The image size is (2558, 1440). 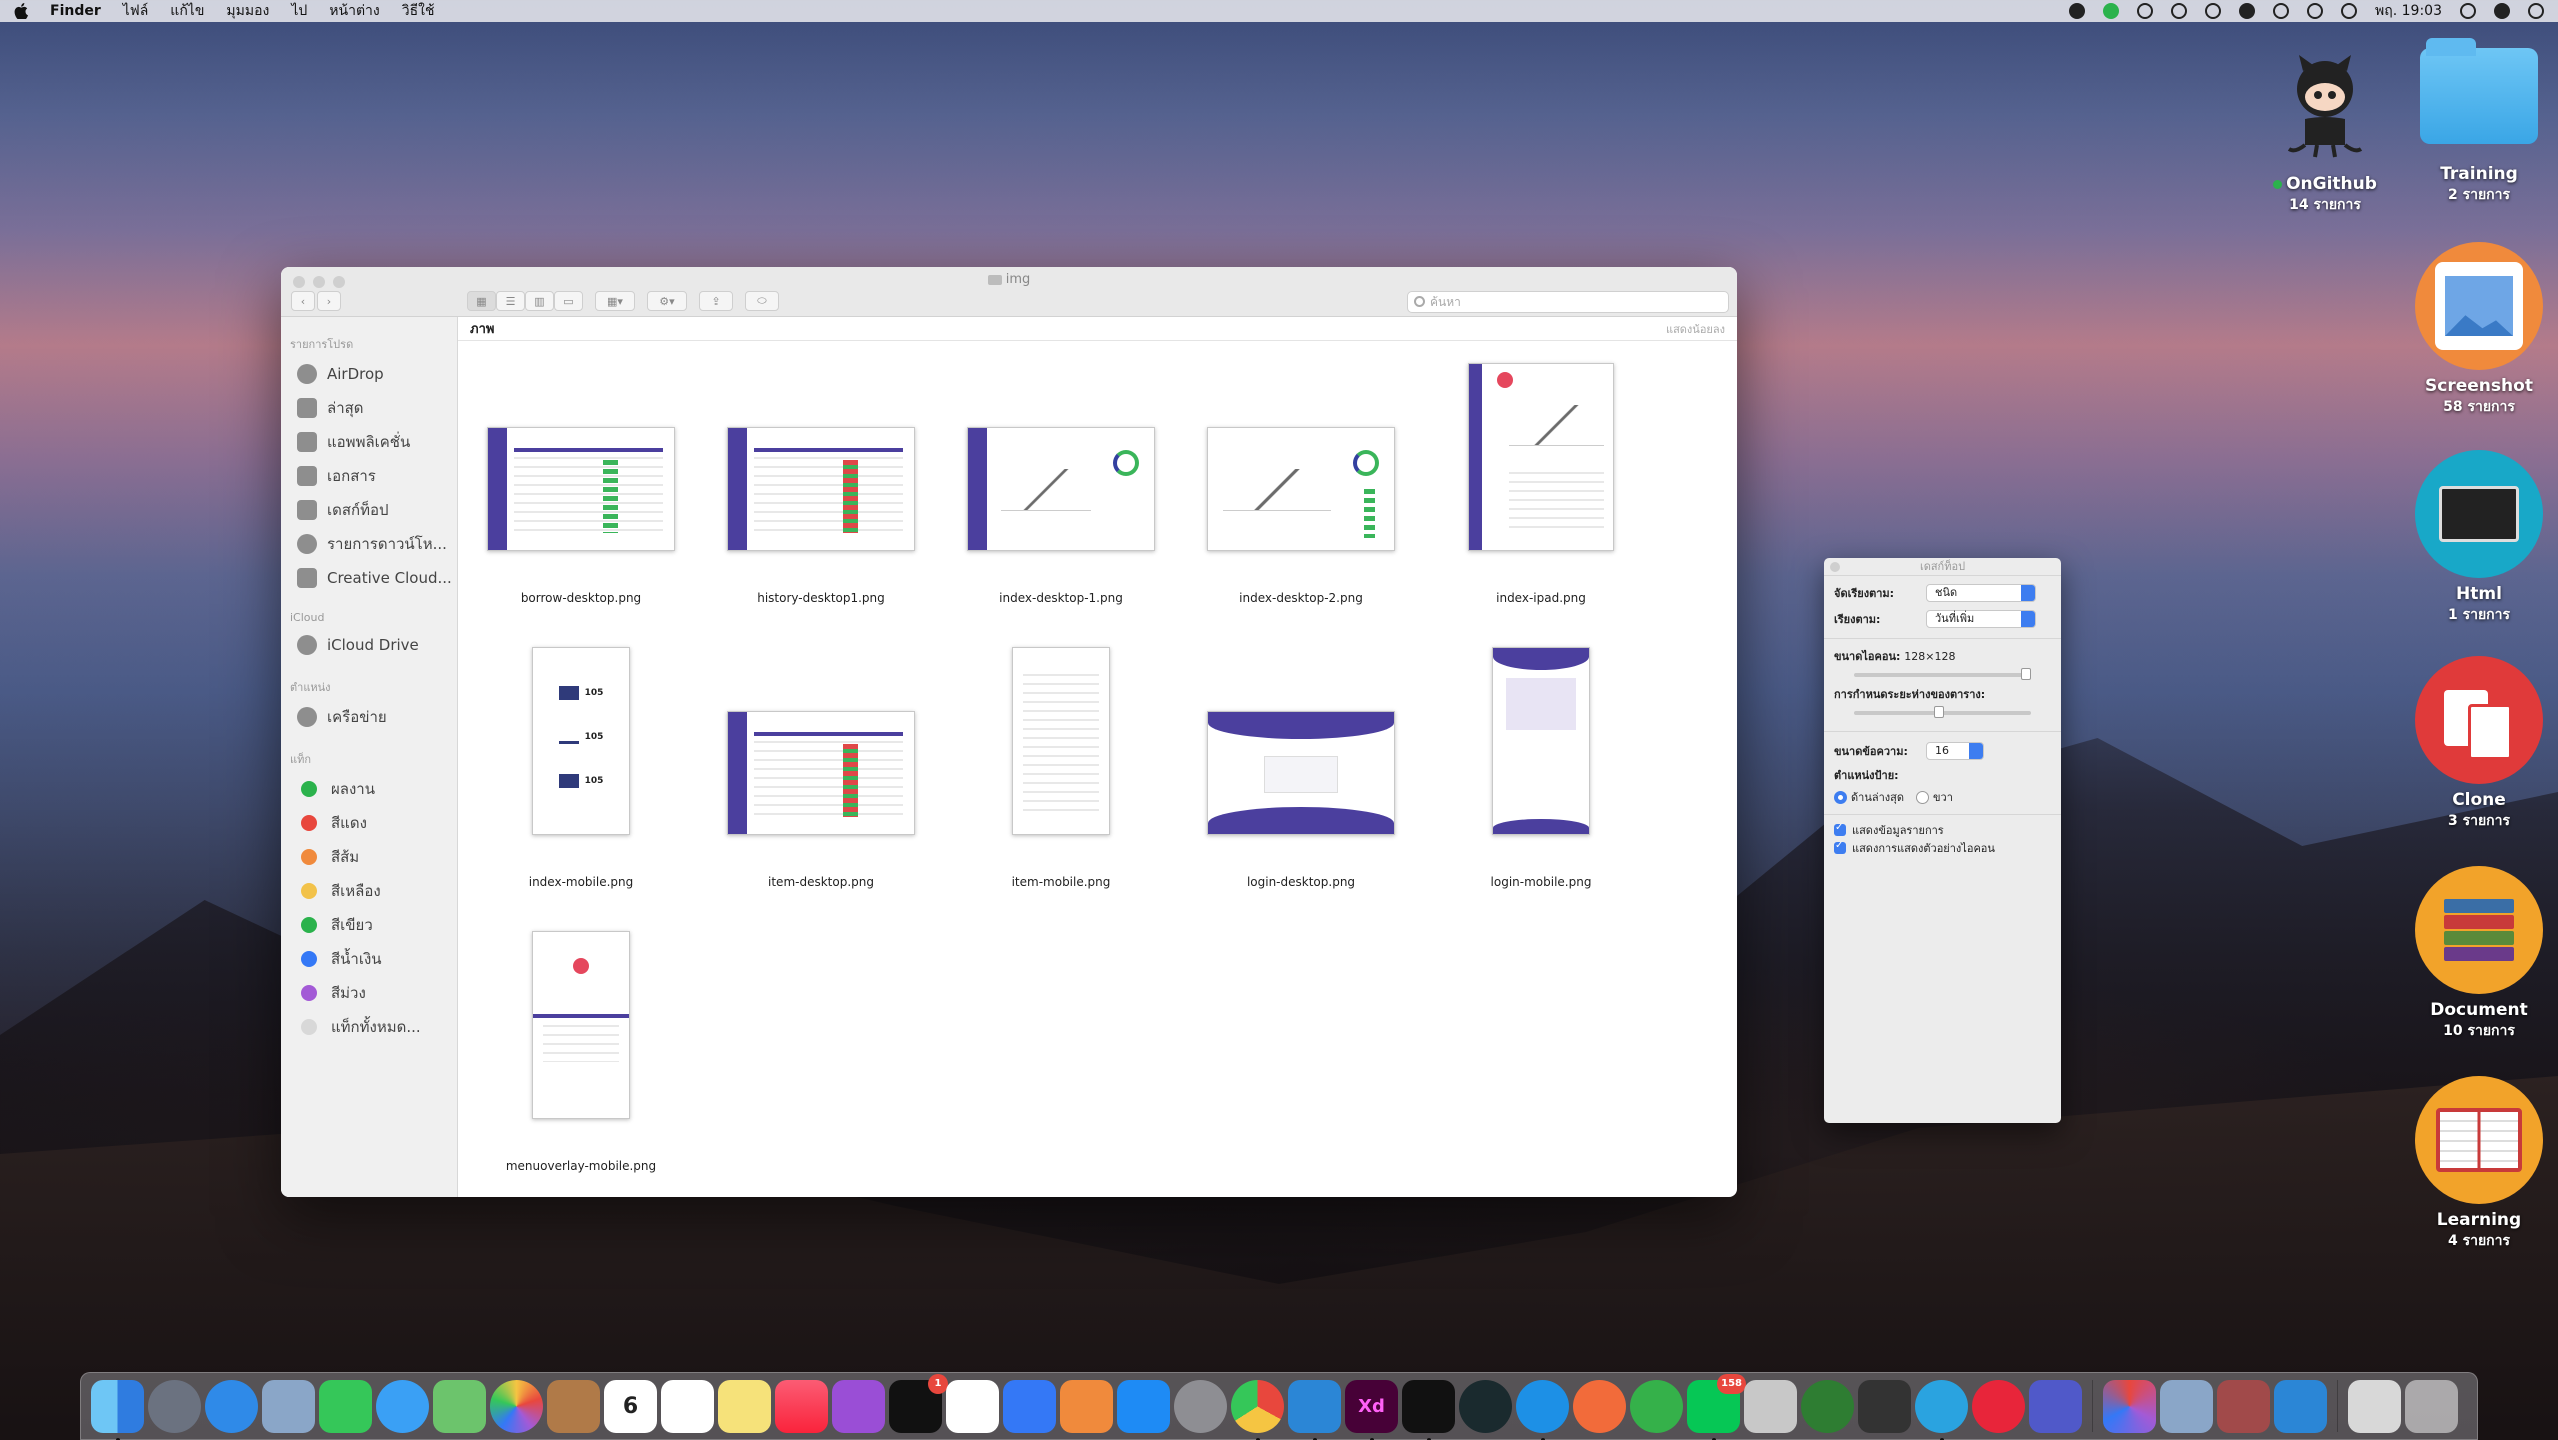 What do you see at coordinates (1301, 757) in the screenshot?
I see `file-item: login-desktop.png` at bounding box center [1301, 757].